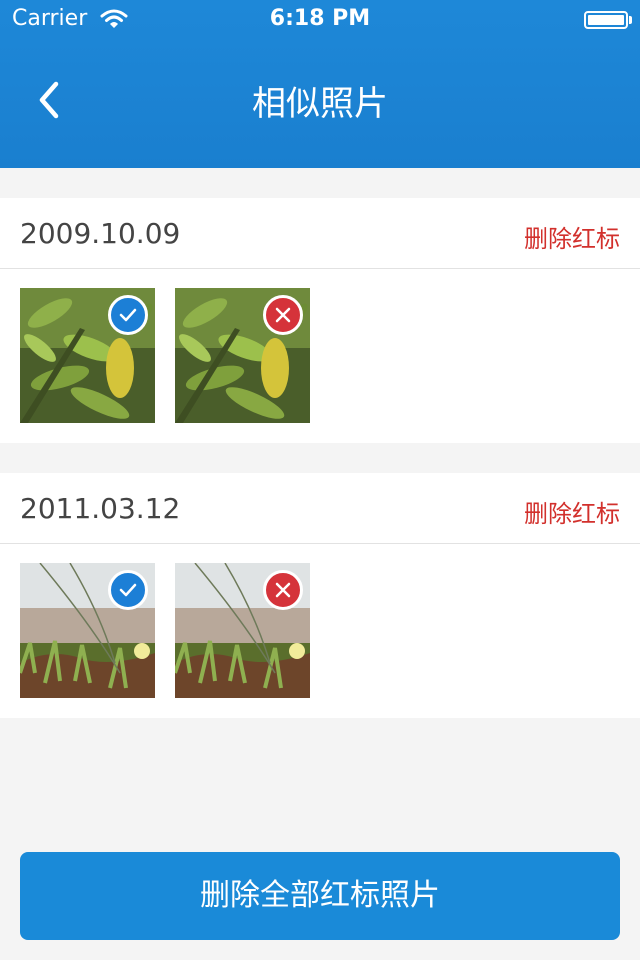 Image resolution: width=640 pixels, height=960 pixels. I want to click on battery-icon, so click(606, 20).